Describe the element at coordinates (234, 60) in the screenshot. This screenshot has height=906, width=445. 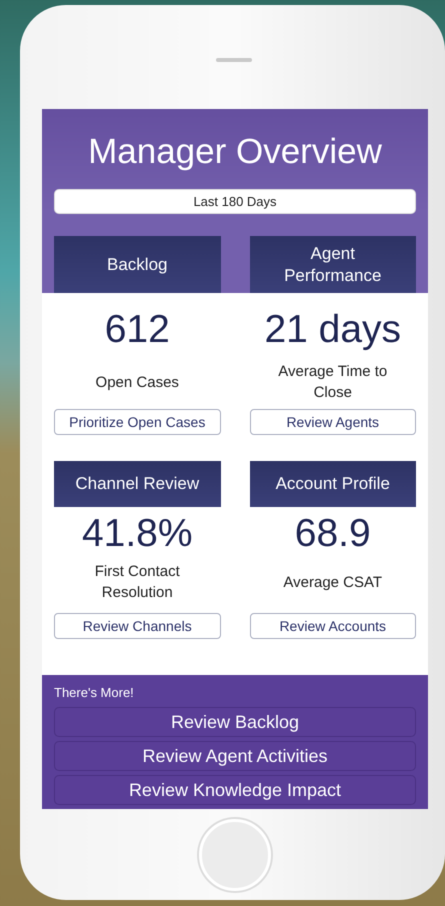
I see `speaker-slot` at that location.